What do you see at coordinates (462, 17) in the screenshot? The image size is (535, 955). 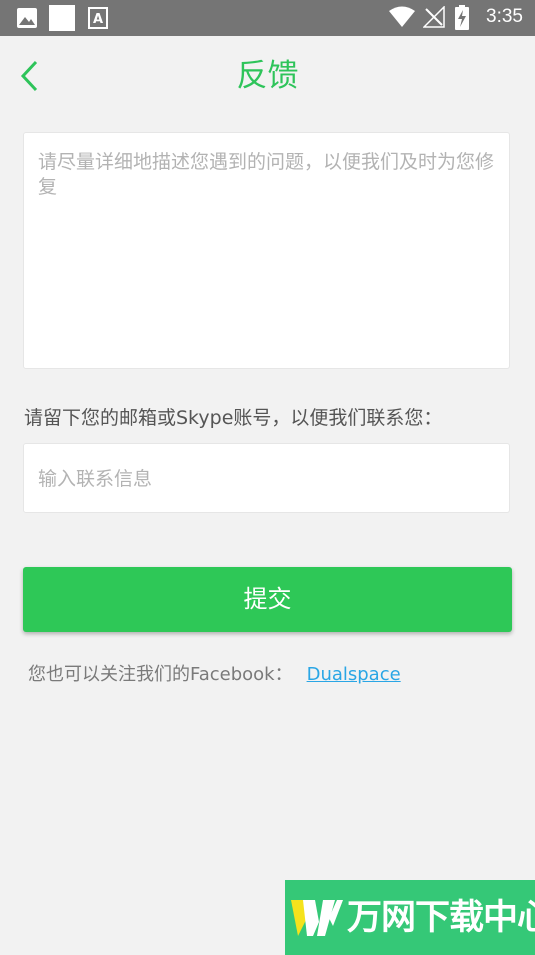 I see `battery-charging-icon` at bounding box center [462, 17].